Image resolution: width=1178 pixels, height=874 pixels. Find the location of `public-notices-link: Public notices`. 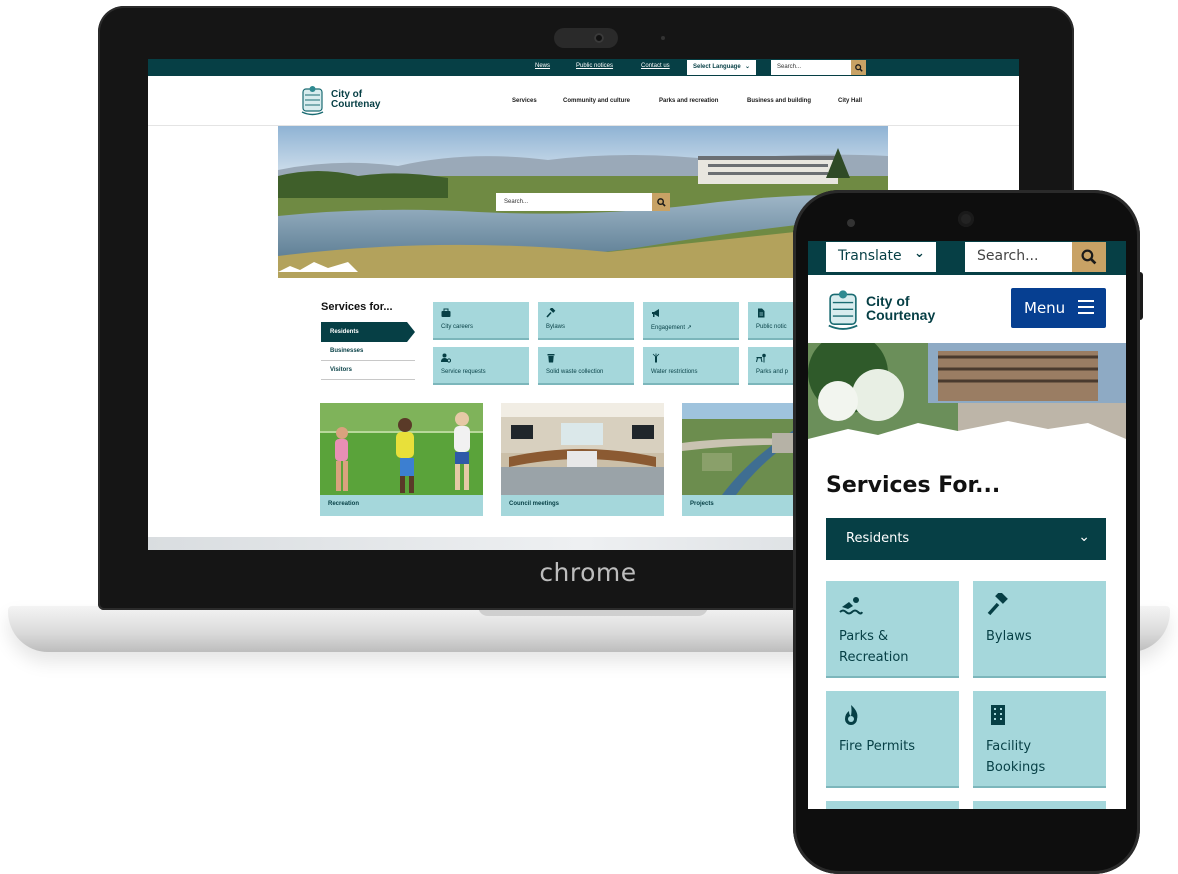

public-notices-link: Public notices is located at coordinates (594, 66).